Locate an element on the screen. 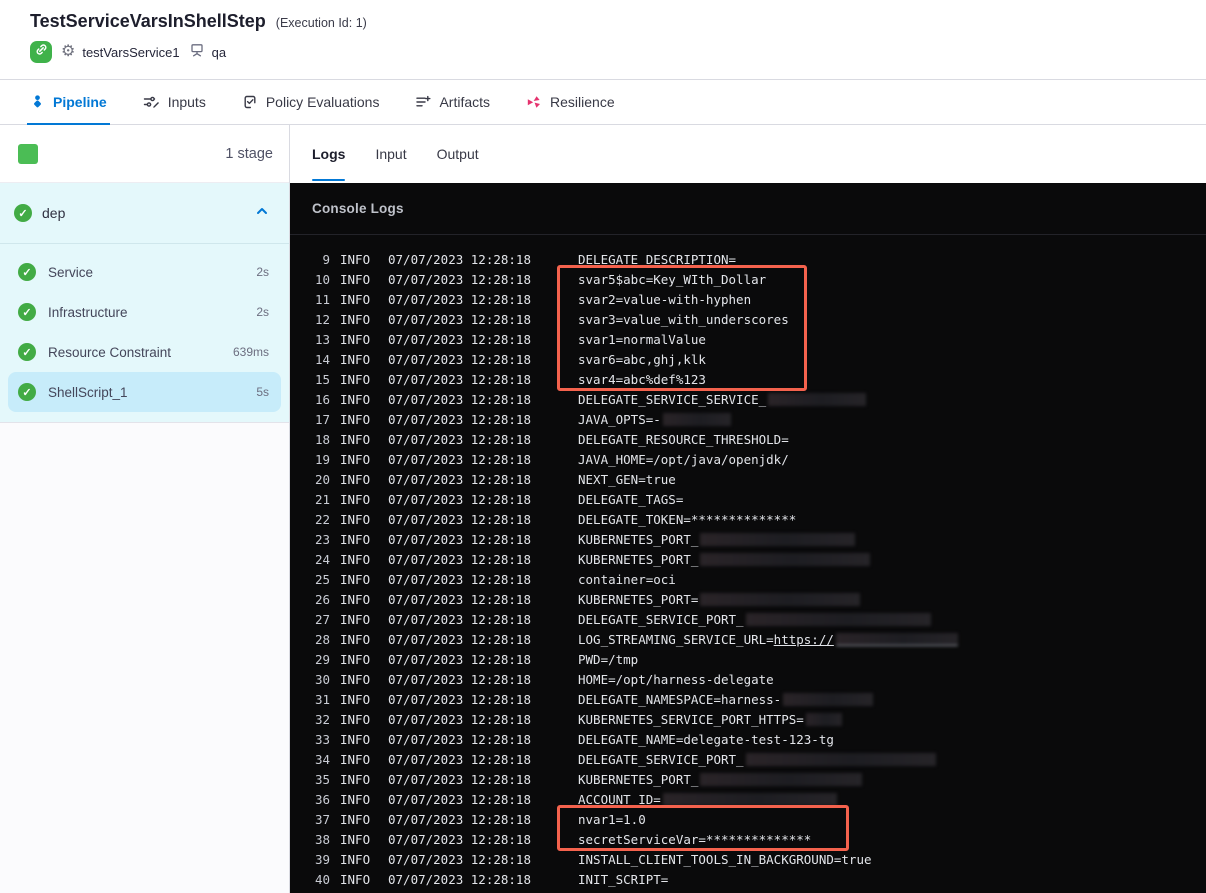 Image resolution: width=1206 pixels, height=893 pixels. sidebar-step-item-service: ✓ Service 2s is located at coordinates (144, 272).